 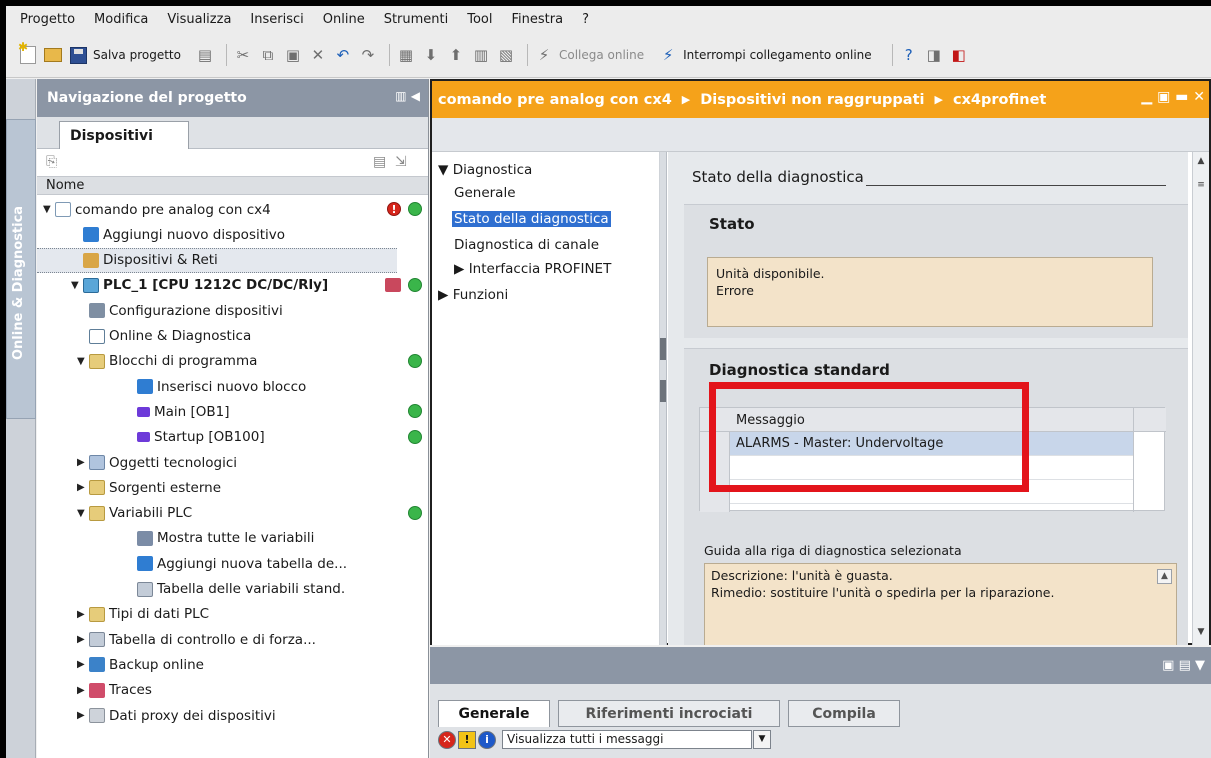 What do you see at coordinates (217, 260) in the screenshot?
I see `tree-item: Dispositivi & Reti` at bounding box center [217, 260].